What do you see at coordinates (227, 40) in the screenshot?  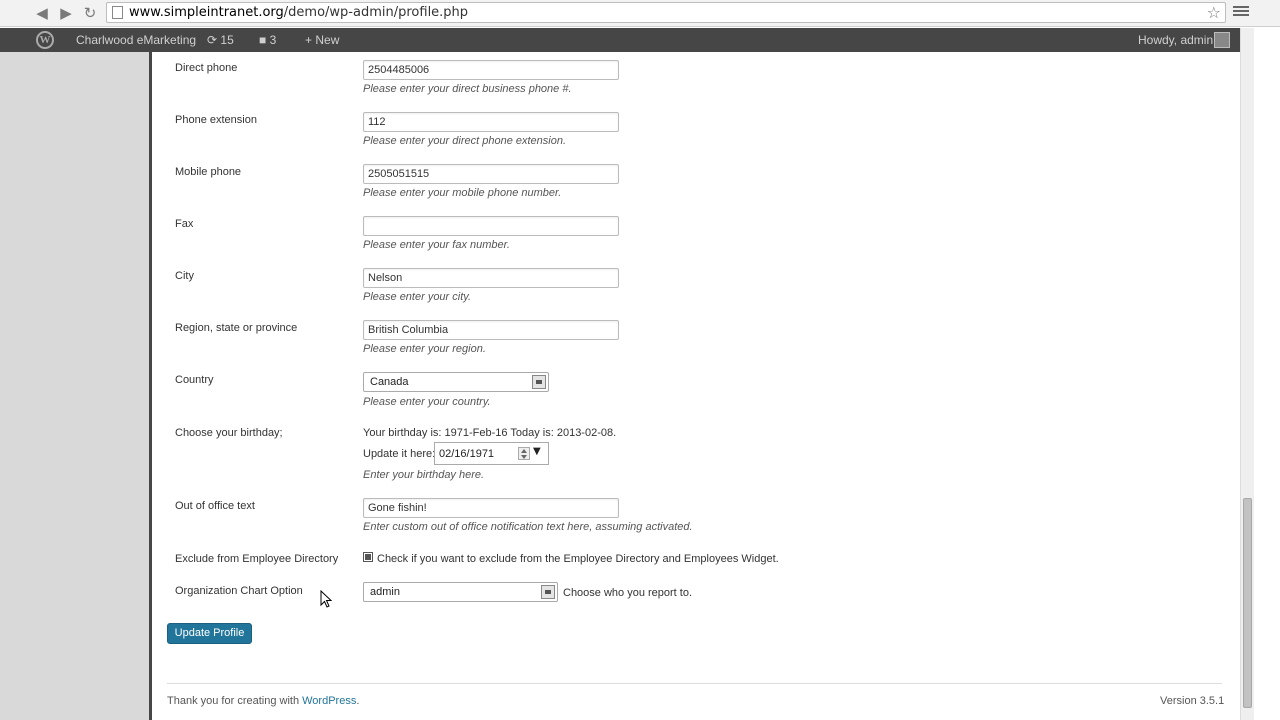 I see `updates-count: 15` at bounding box center [227, 40].